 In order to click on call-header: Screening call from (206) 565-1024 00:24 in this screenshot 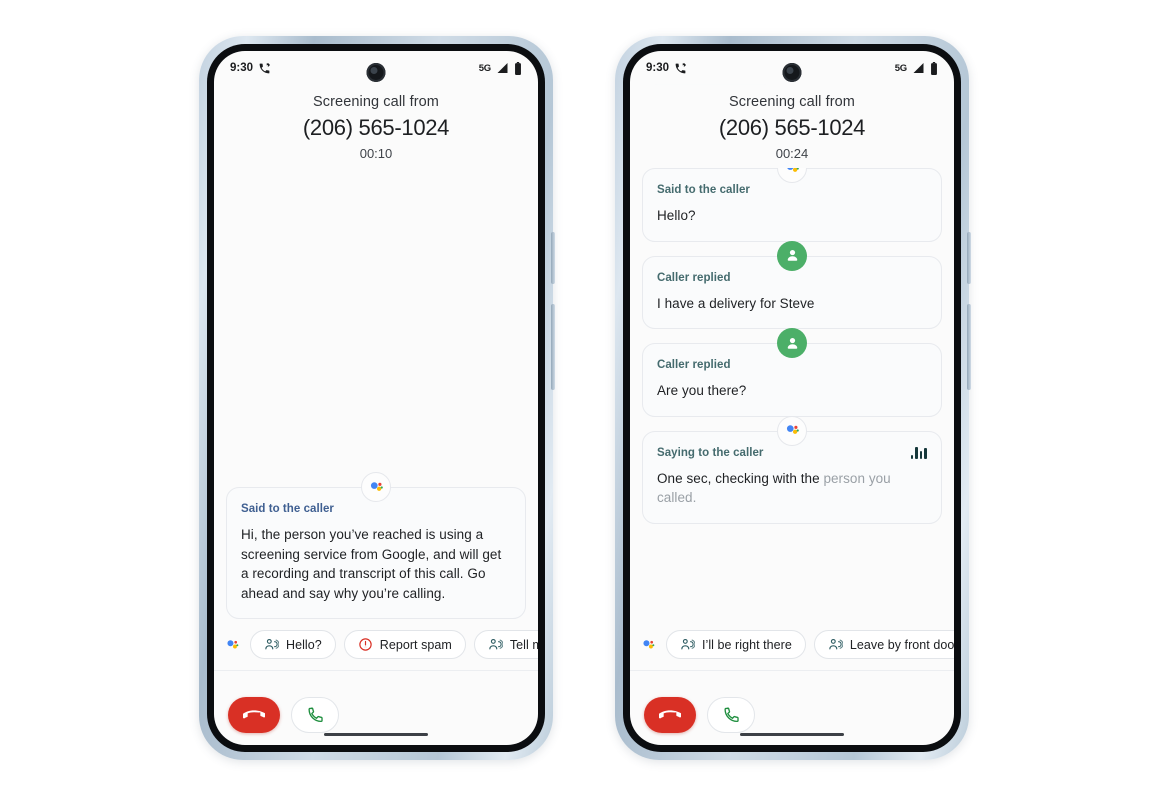, I will do `click(792, 126)`.